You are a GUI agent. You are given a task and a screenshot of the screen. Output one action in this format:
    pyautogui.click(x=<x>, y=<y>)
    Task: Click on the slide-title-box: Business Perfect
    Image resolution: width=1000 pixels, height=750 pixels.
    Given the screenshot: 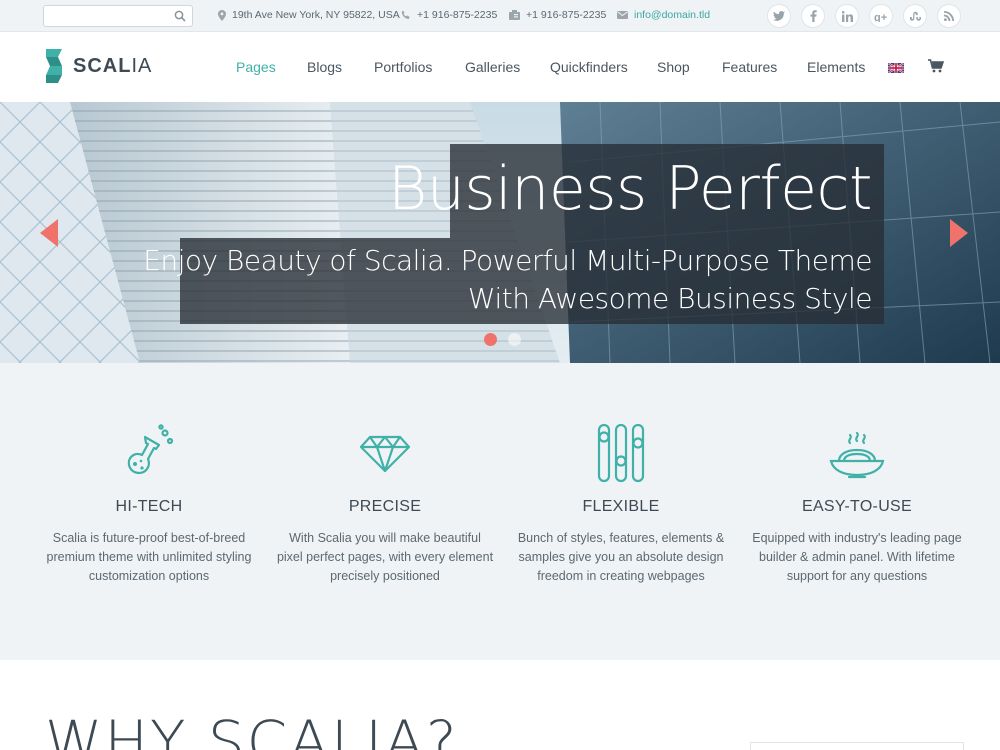 What is the action you would take?
    pyautogui.click(x=636, y=191)
    